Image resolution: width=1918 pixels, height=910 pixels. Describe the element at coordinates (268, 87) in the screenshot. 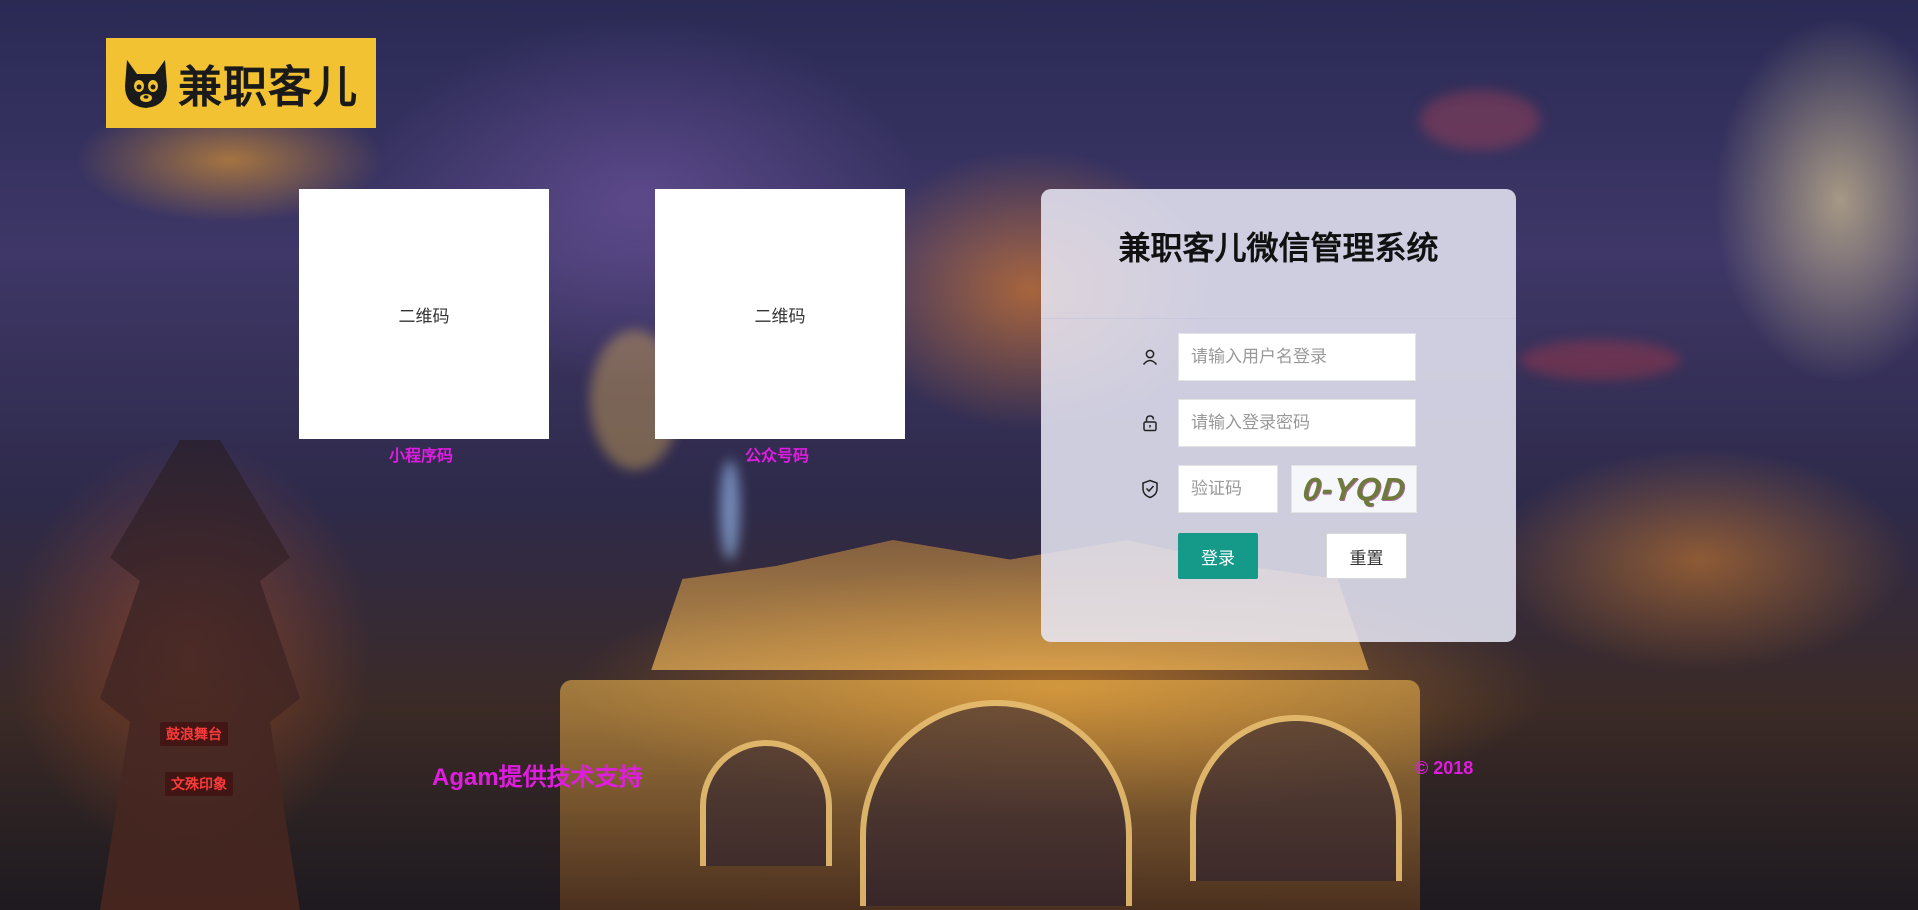

I see `brand-logo-text: 兼职客儿` at that location.